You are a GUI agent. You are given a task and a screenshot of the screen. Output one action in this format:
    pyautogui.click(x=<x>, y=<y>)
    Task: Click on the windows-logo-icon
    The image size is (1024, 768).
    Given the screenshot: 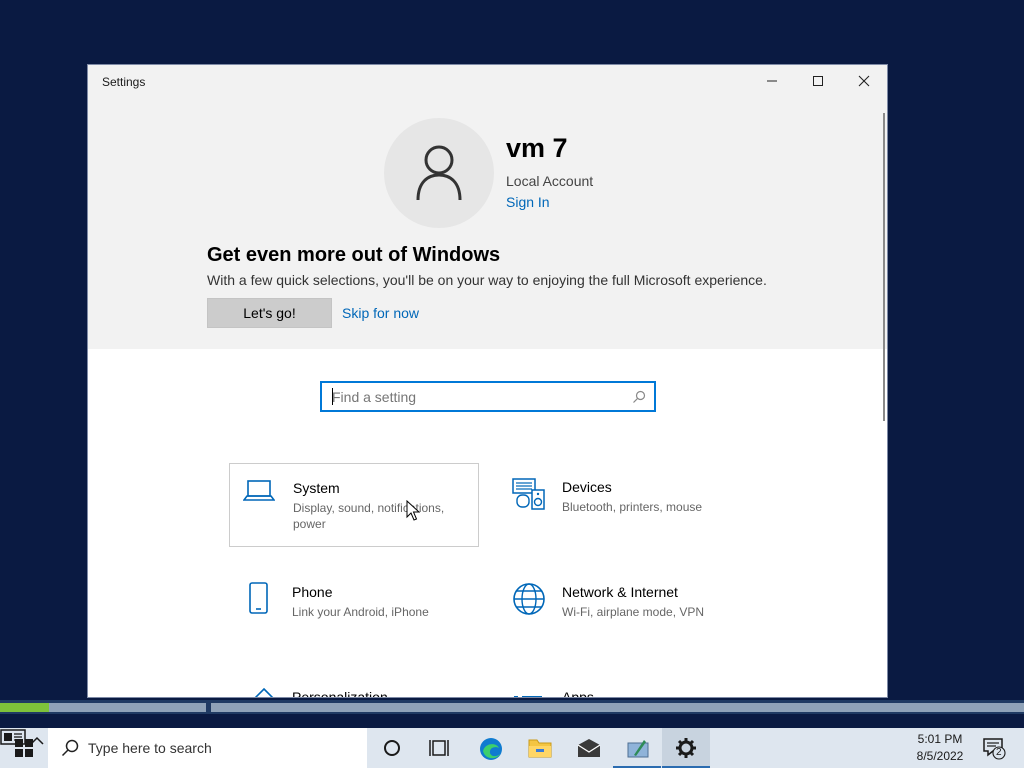 What is the action you would take?
    pyautogui.click(x=24, y=748)
    